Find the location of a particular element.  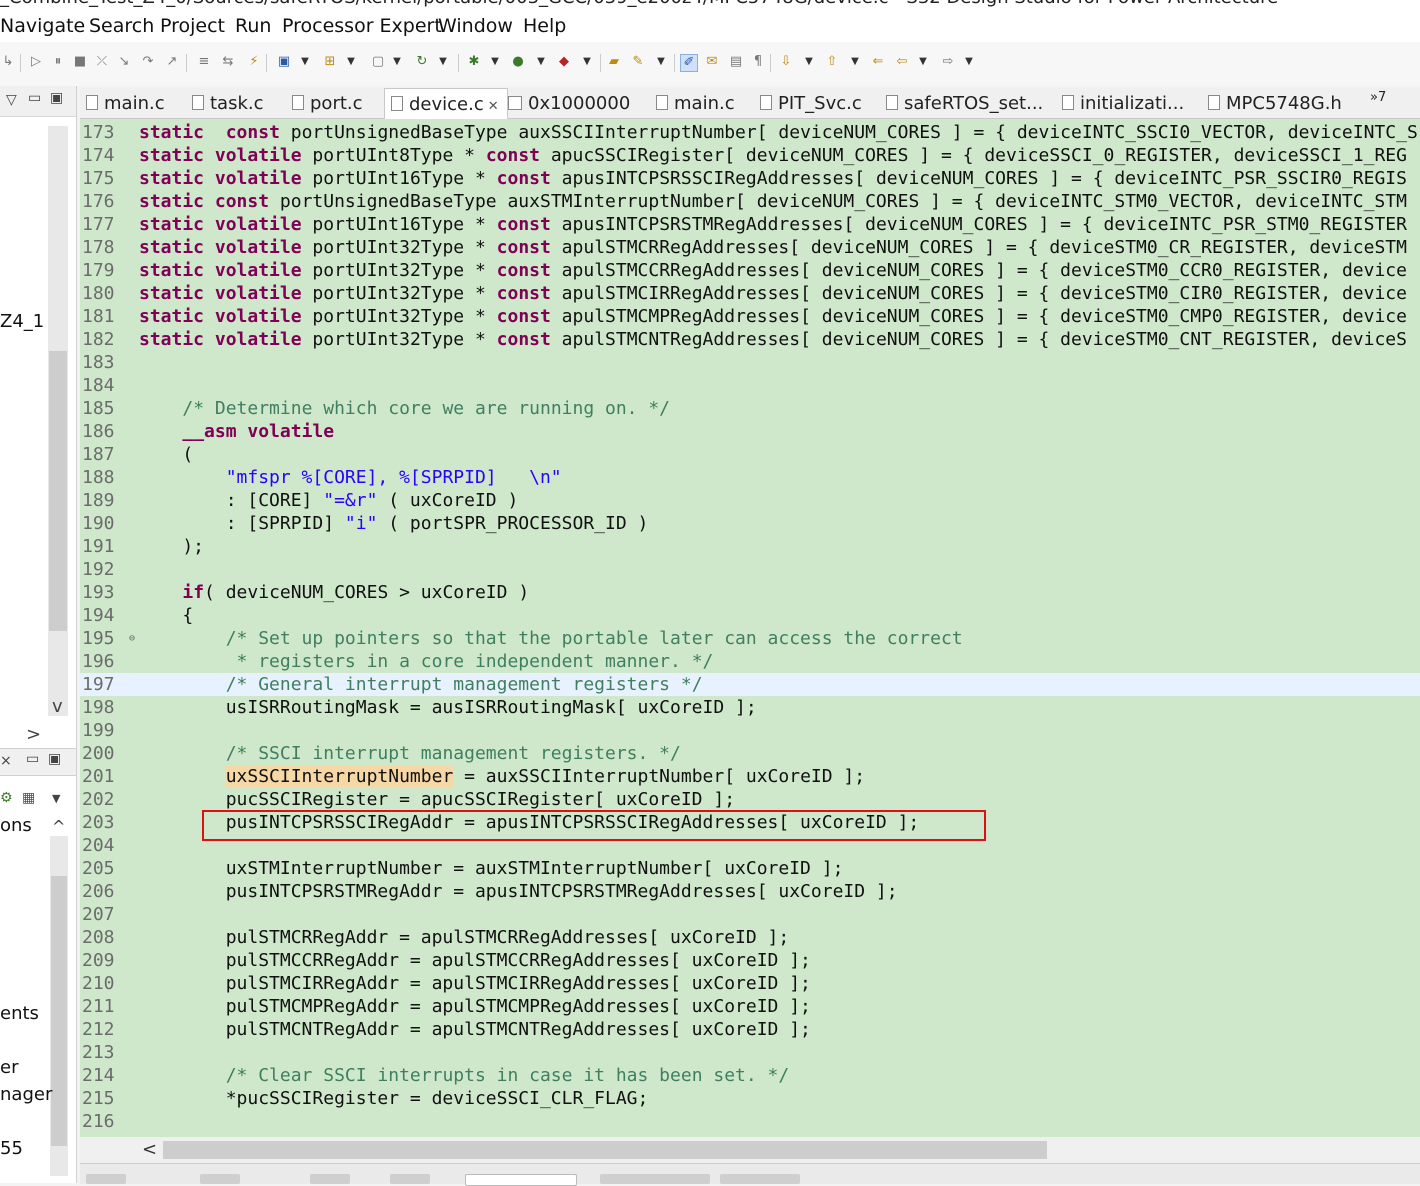

filter-icon: ▦ is located at coordinates (28, 798).